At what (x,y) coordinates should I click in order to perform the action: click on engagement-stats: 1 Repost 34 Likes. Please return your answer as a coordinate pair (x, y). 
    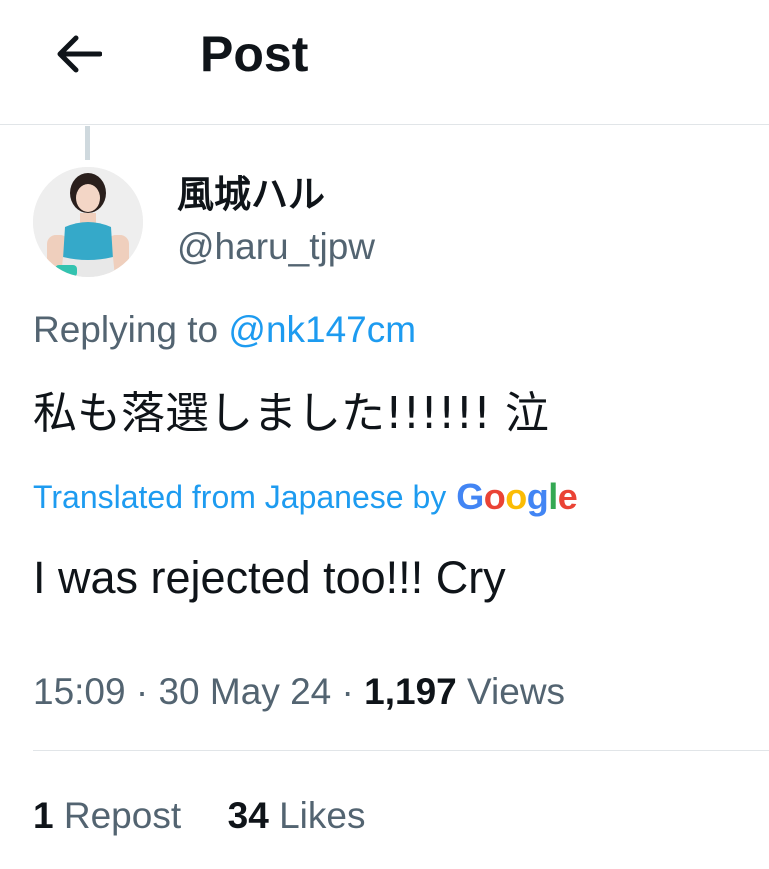
    Looking at the image, I should click on (199, 816).